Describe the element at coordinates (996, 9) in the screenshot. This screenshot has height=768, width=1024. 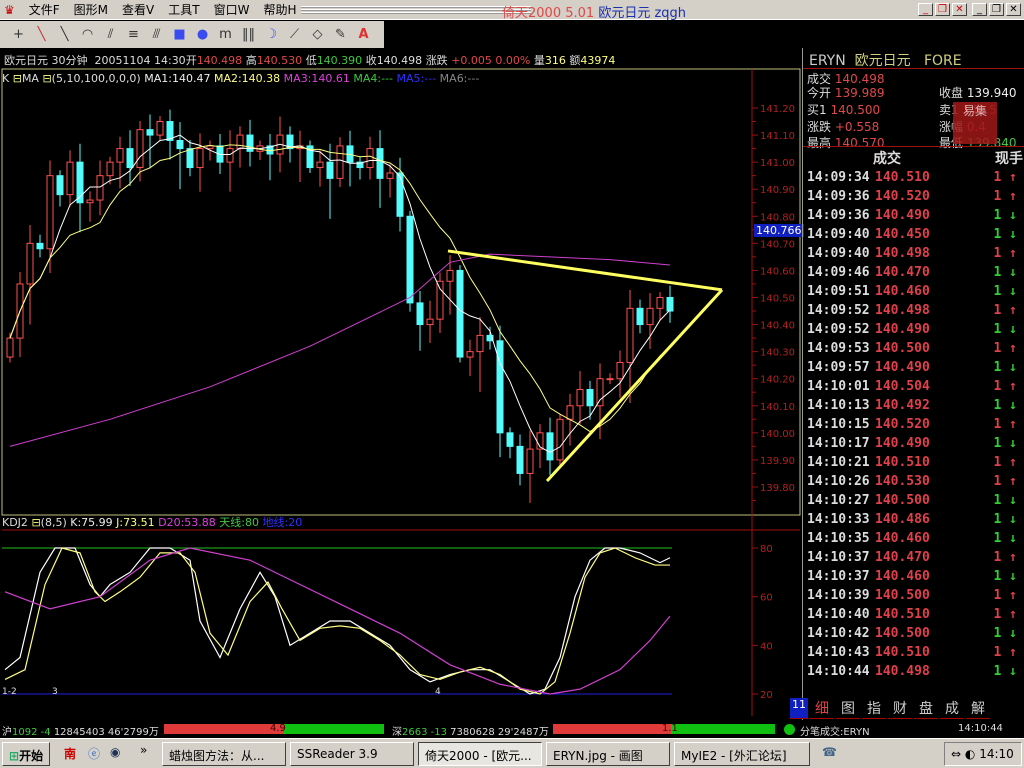
I see `restore-button: ❐` at that location.